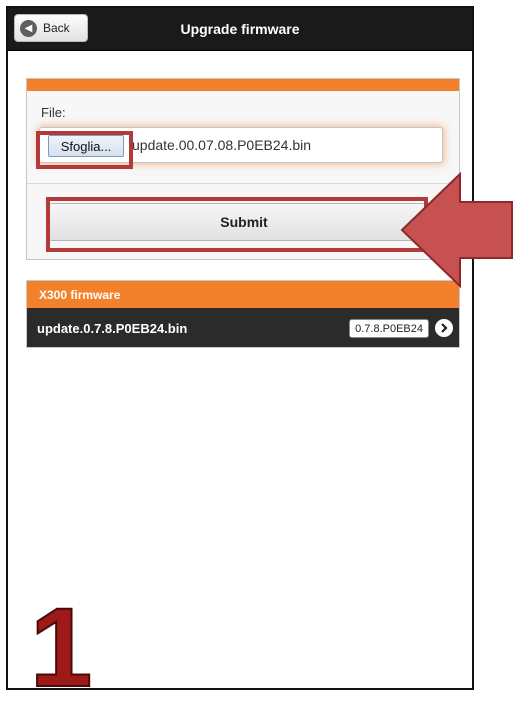  Describe the element at coordinates (243, 85) in the screenshot. I see `form-accent-bar` at that location.